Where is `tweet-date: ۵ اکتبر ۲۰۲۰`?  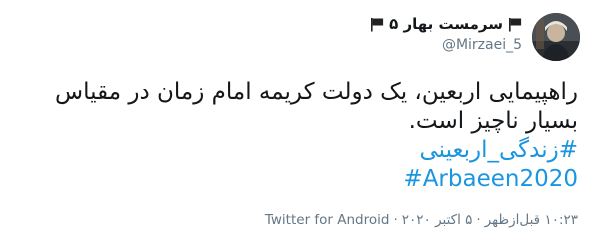 tweet-date: ۵ اکتبر ۲۰۲۰ is located at coordinates (437, 220).